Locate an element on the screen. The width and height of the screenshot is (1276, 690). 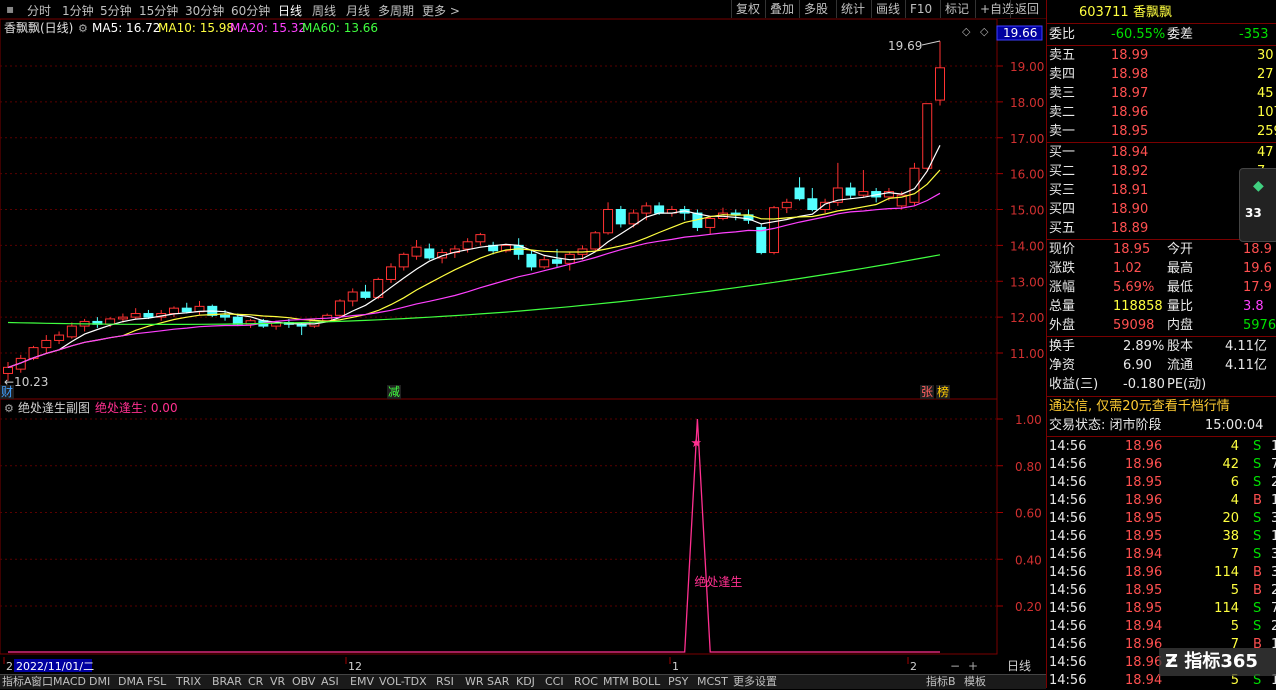
indicator-tab: FSL is located at coordinates (156, 682).